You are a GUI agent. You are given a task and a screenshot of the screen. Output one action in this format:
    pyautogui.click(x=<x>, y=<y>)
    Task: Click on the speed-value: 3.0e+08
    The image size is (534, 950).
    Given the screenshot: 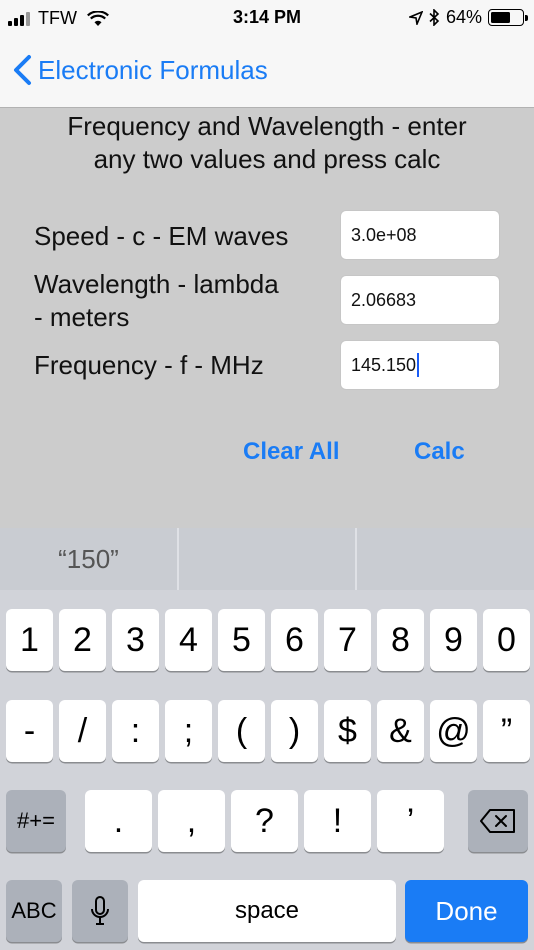 What is the action you would take?
    pyautogui.click(x=384, y=234)
    